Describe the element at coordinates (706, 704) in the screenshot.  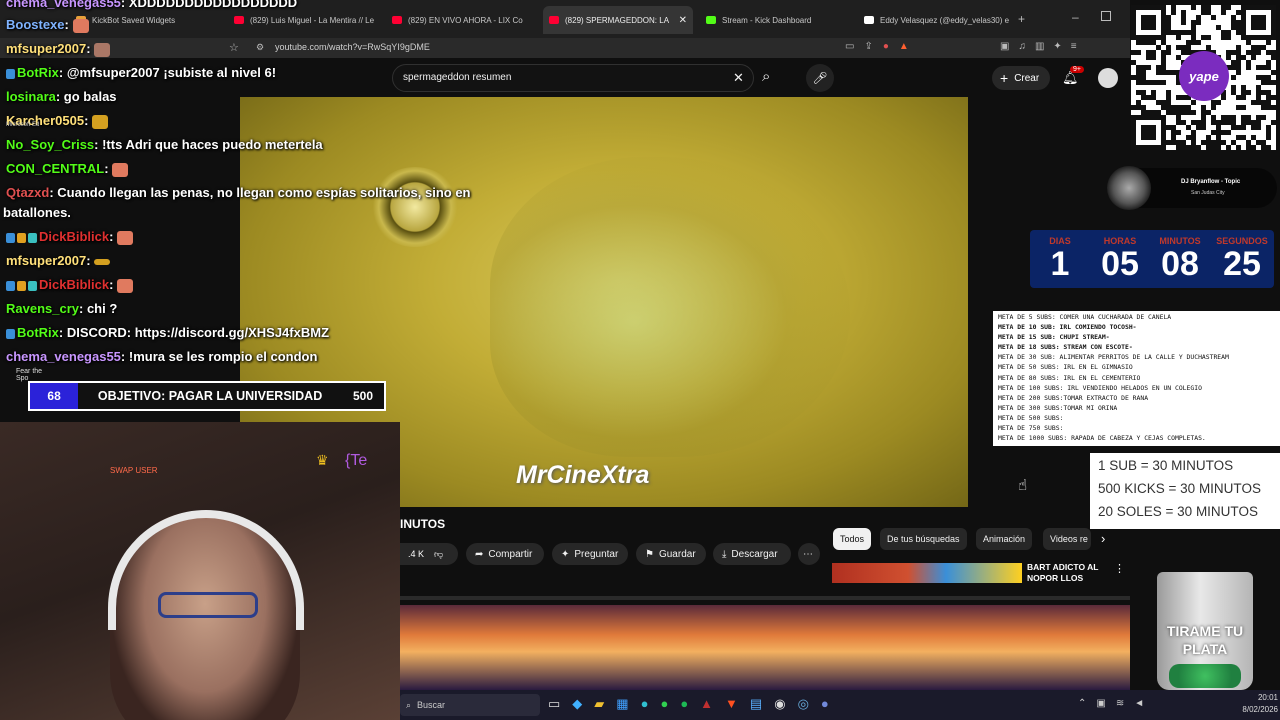
I see `app-icon: ▲` at that location.